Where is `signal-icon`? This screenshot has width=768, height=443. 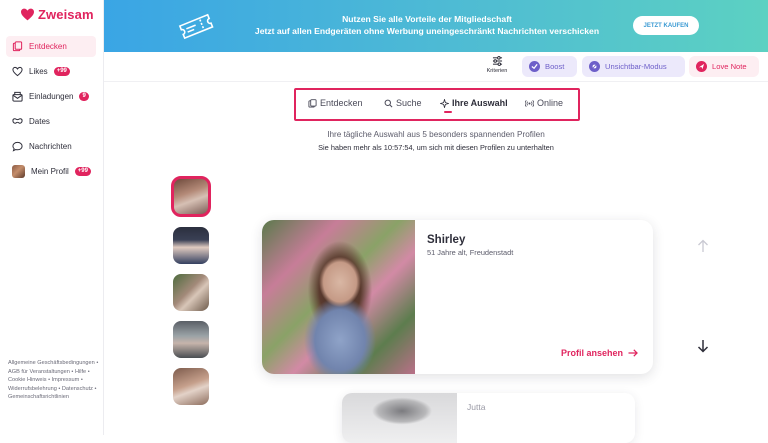
signal-icon is located at coordinates (529, 103).